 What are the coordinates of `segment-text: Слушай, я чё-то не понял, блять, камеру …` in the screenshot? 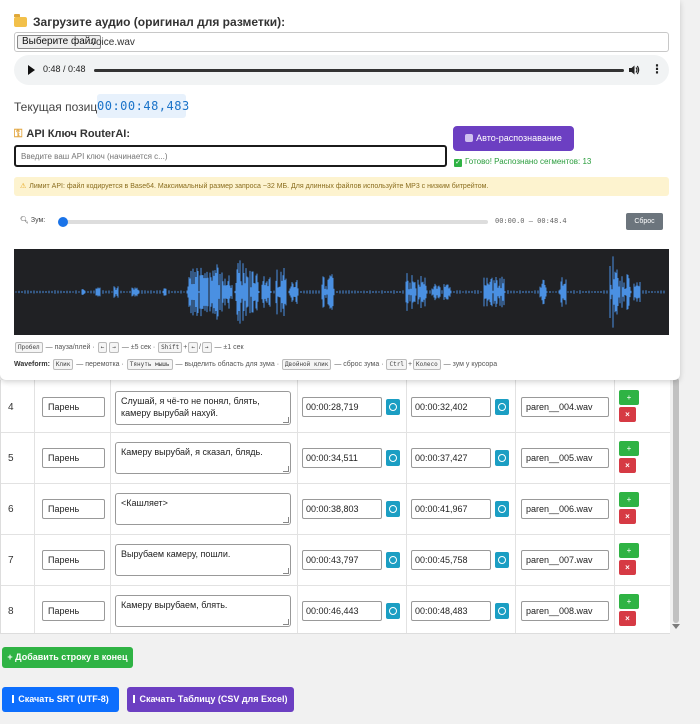 It's located at (203, 408).